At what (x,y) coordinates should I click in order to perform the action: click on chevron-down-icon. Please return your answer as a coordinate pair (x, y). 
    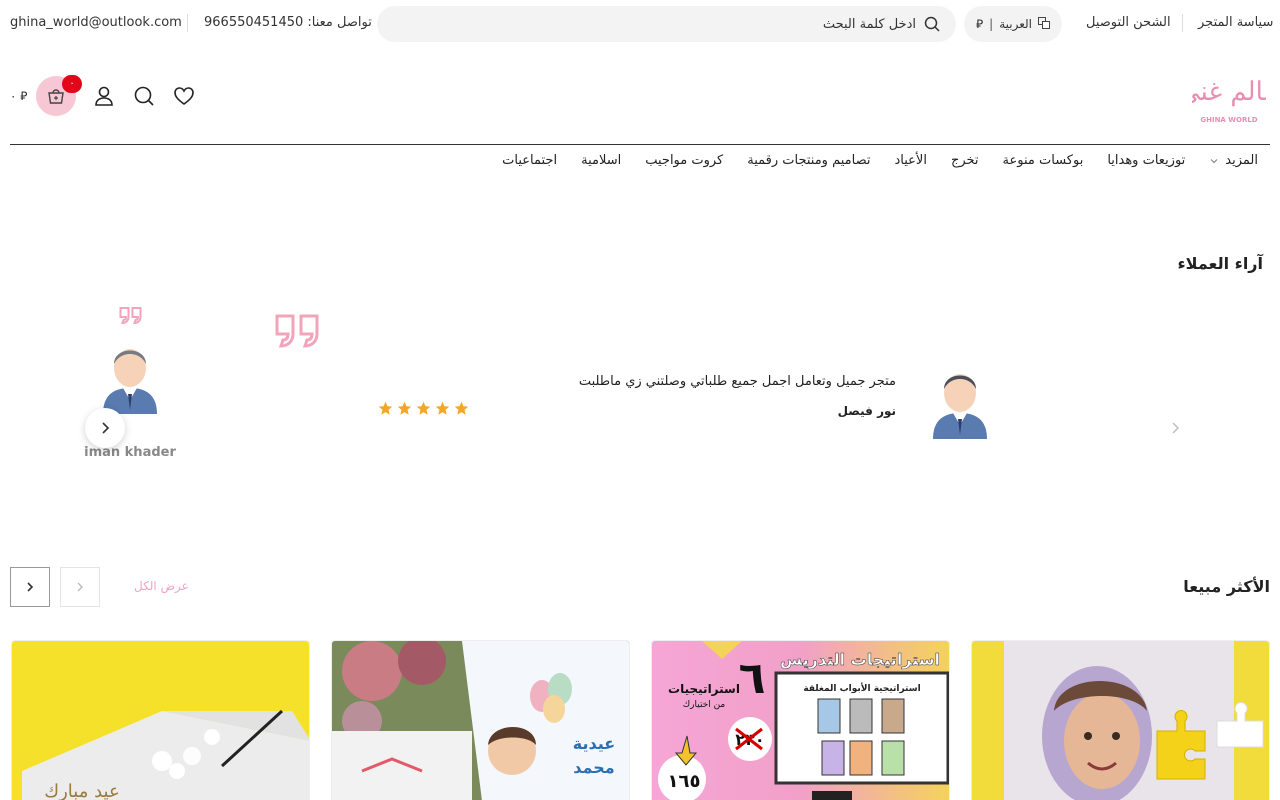
    Looking at the image, I should click on (1214, 160).